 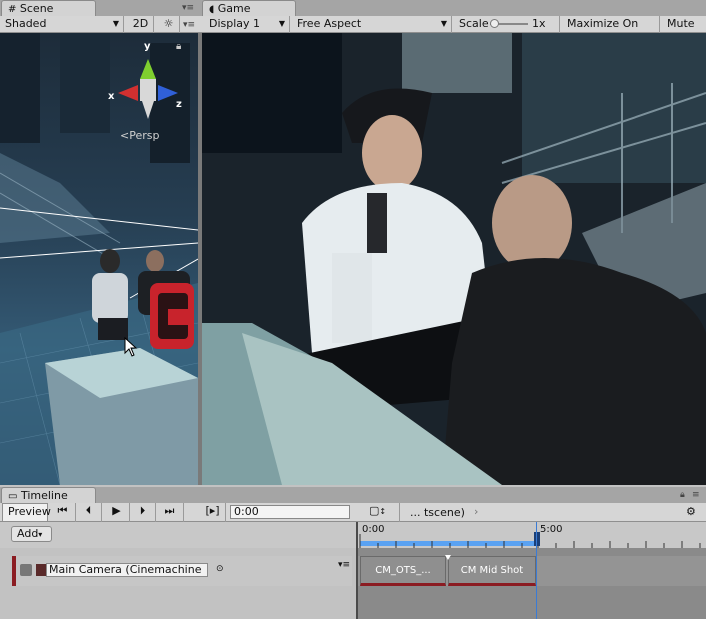 I want to click on play-range-button: [▸], so click(x=213, y=512).